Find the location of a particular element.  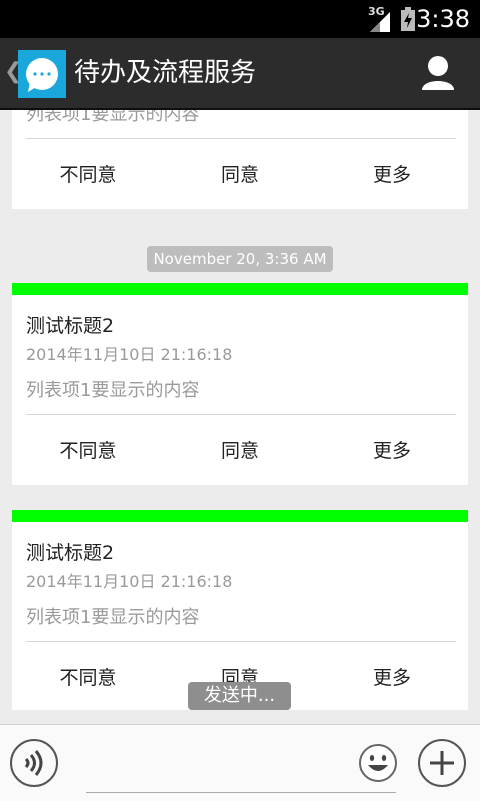

user-icon is located at coordinates (438, 73).